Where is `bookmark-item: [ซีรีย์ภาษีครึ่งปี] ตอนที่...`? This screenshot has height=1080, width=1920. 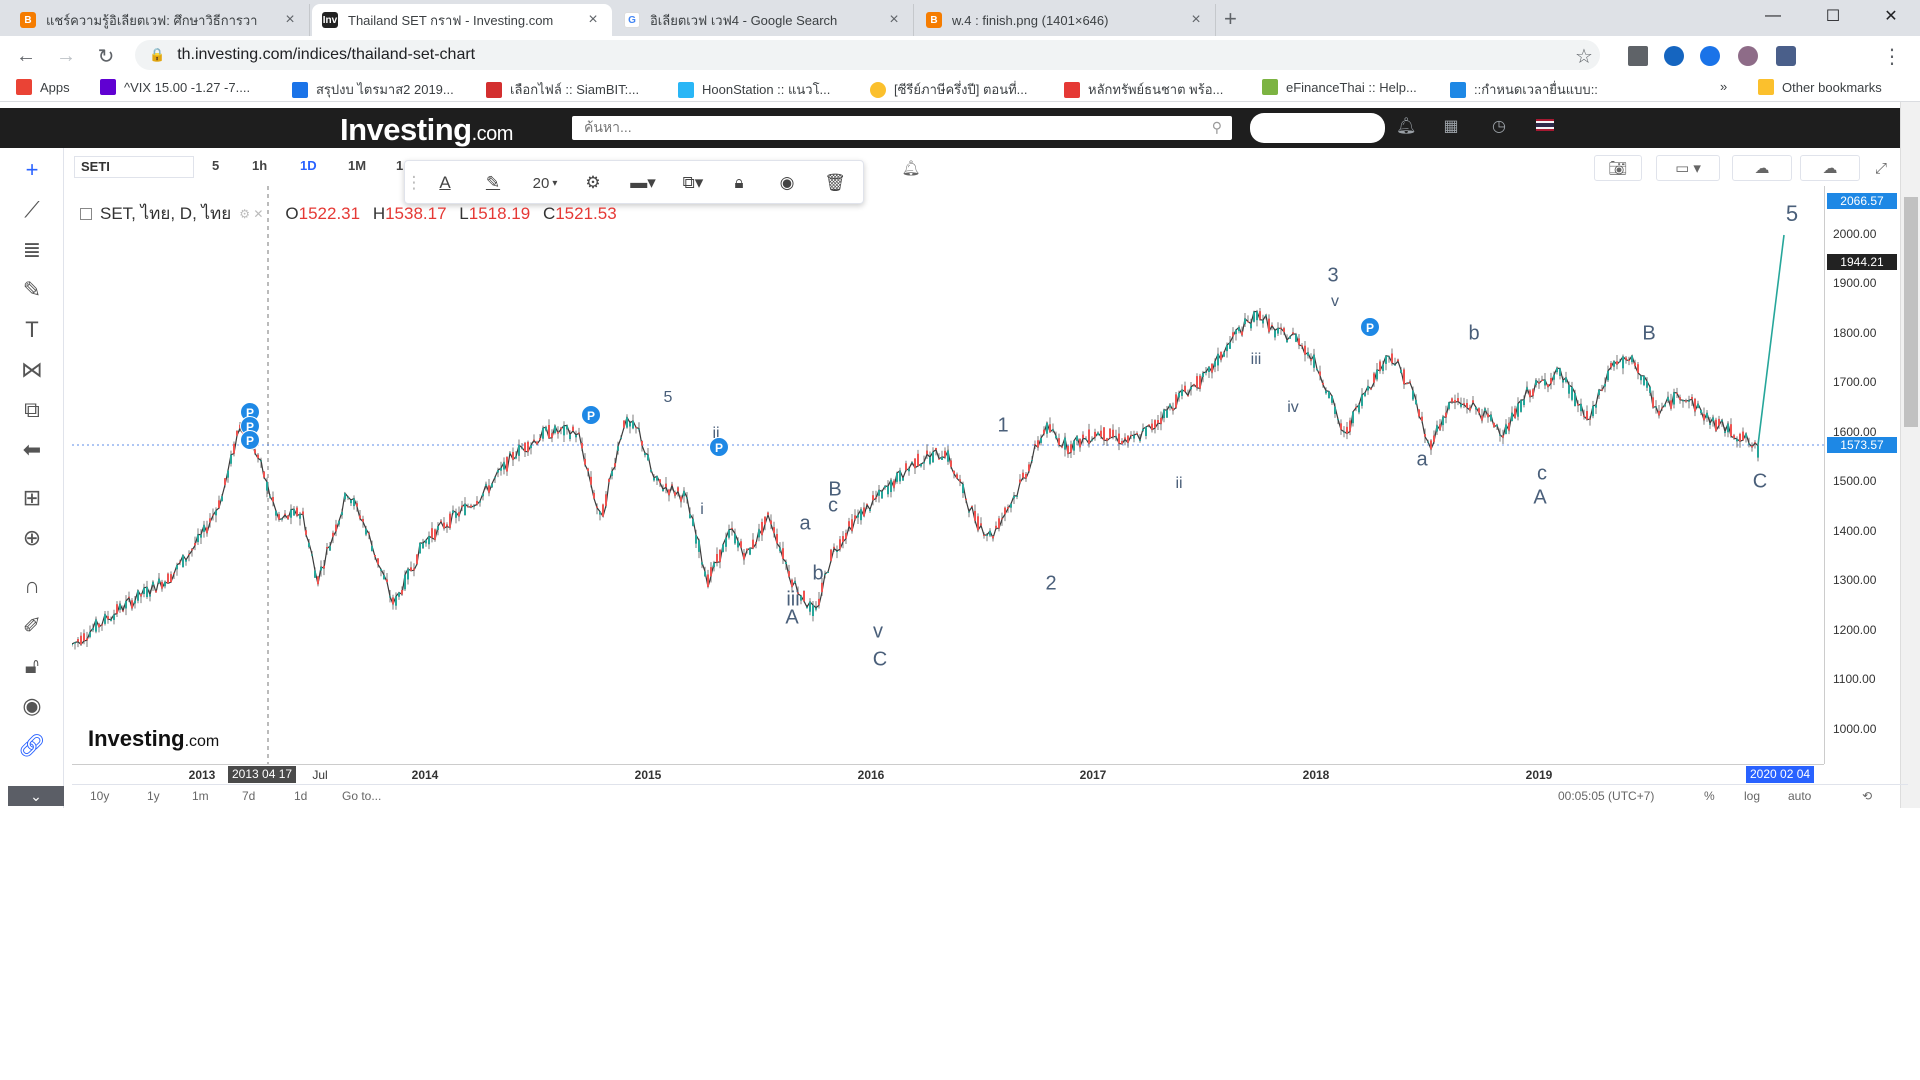 bookmark-item: [ซีรีย์ภาษีครึ่งปี] ตอนที่... is located at coordinates (949, 89).